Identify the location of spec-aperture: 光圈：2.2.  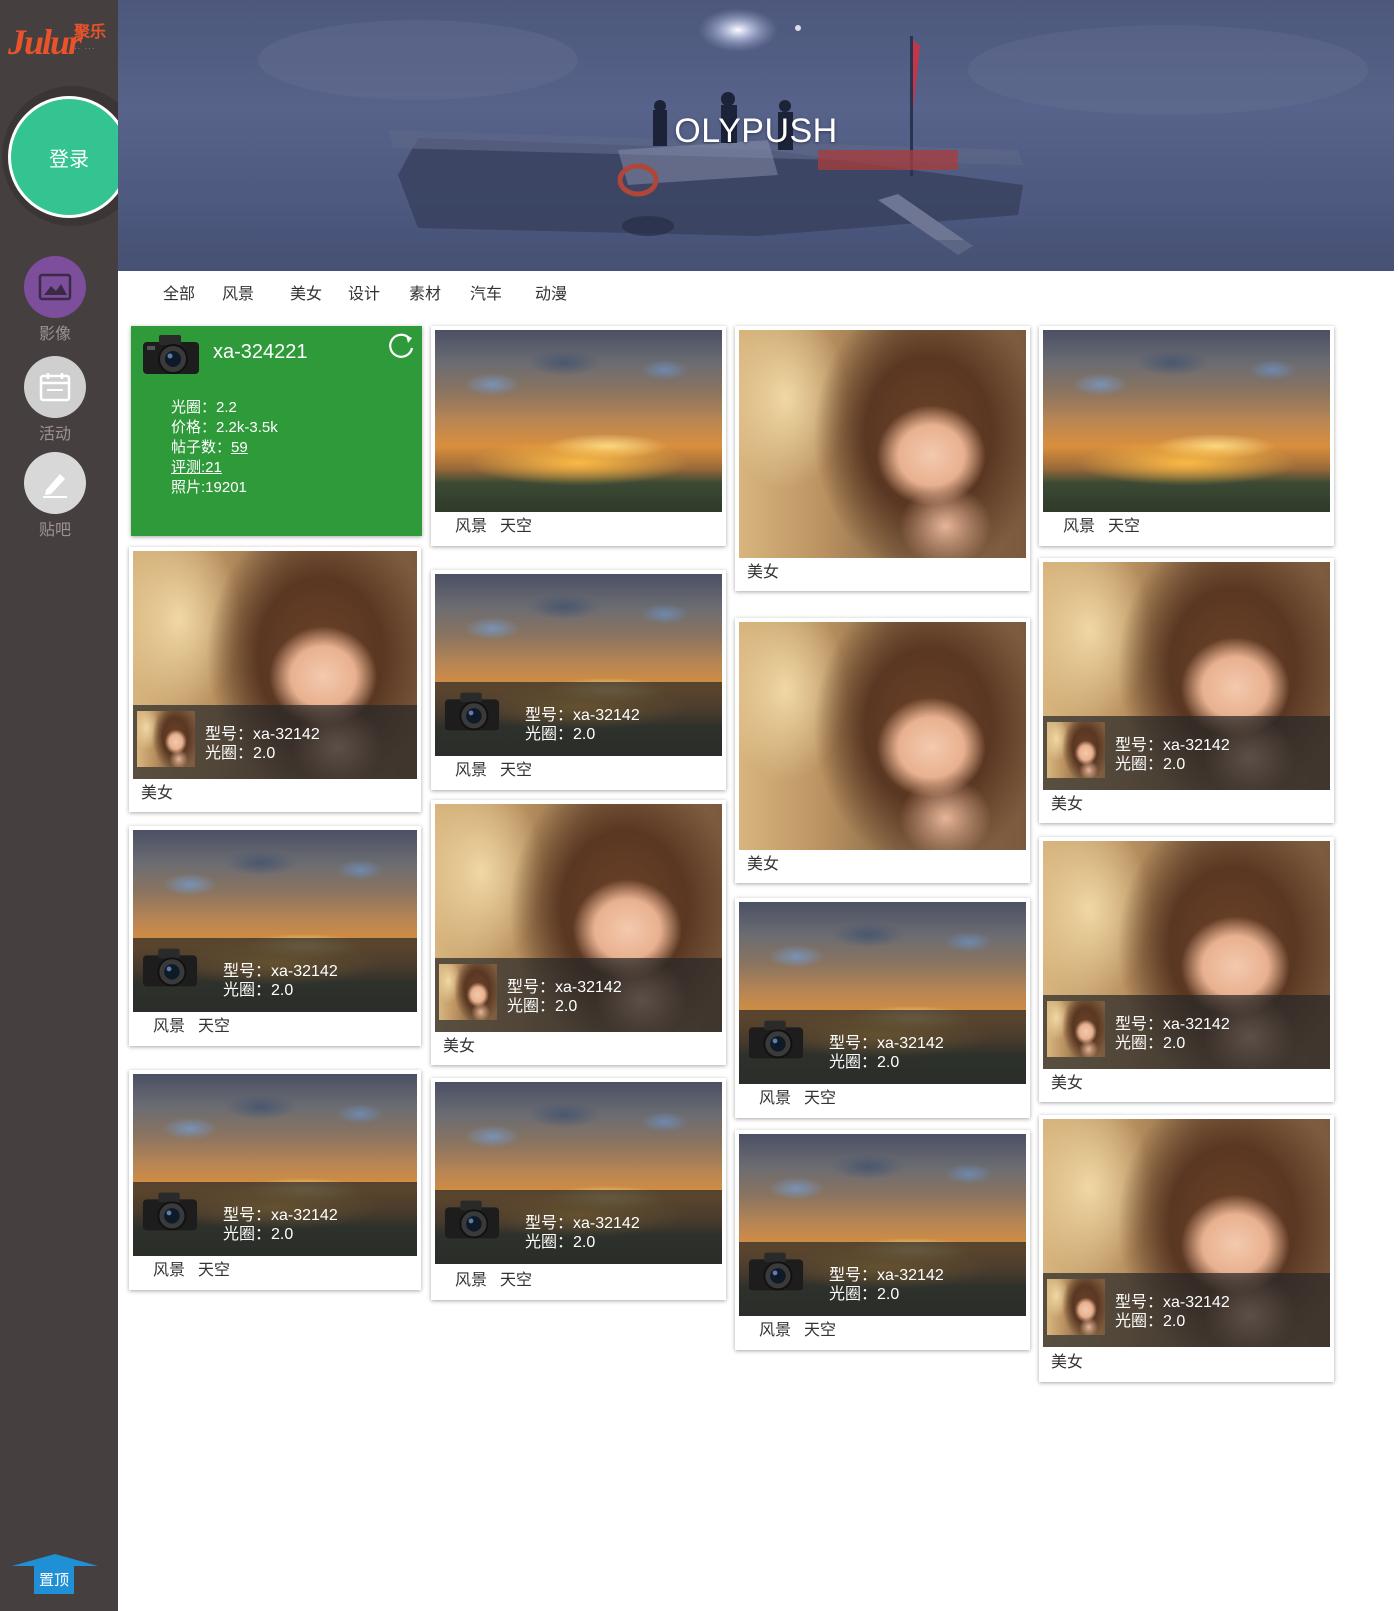
(204, 407).